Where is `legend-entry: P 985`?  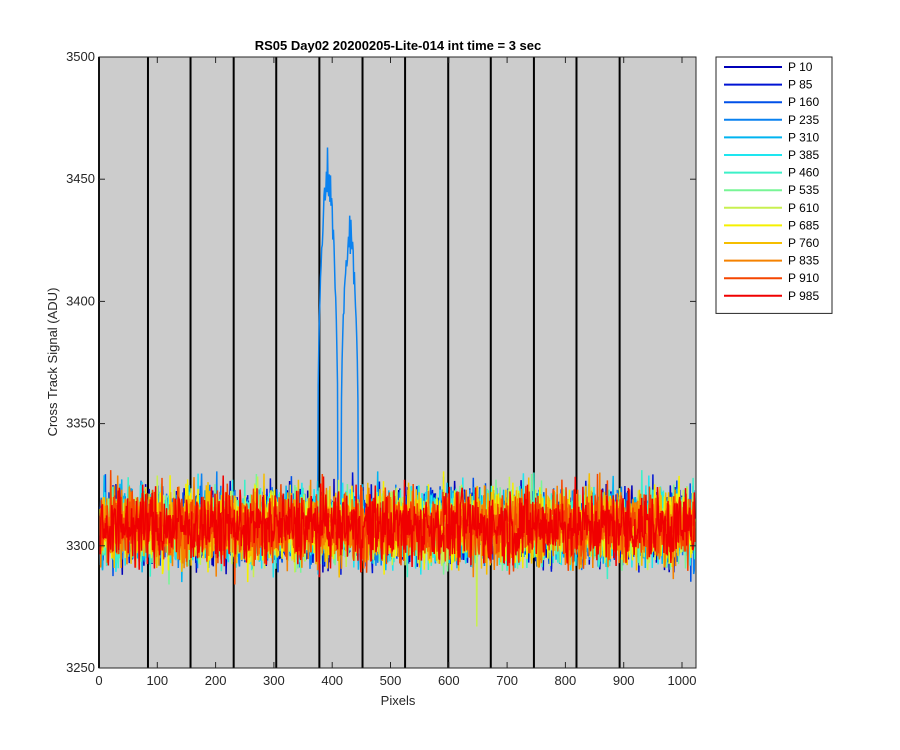 legend-entry: P 985 is located at coordinates (803, 296).